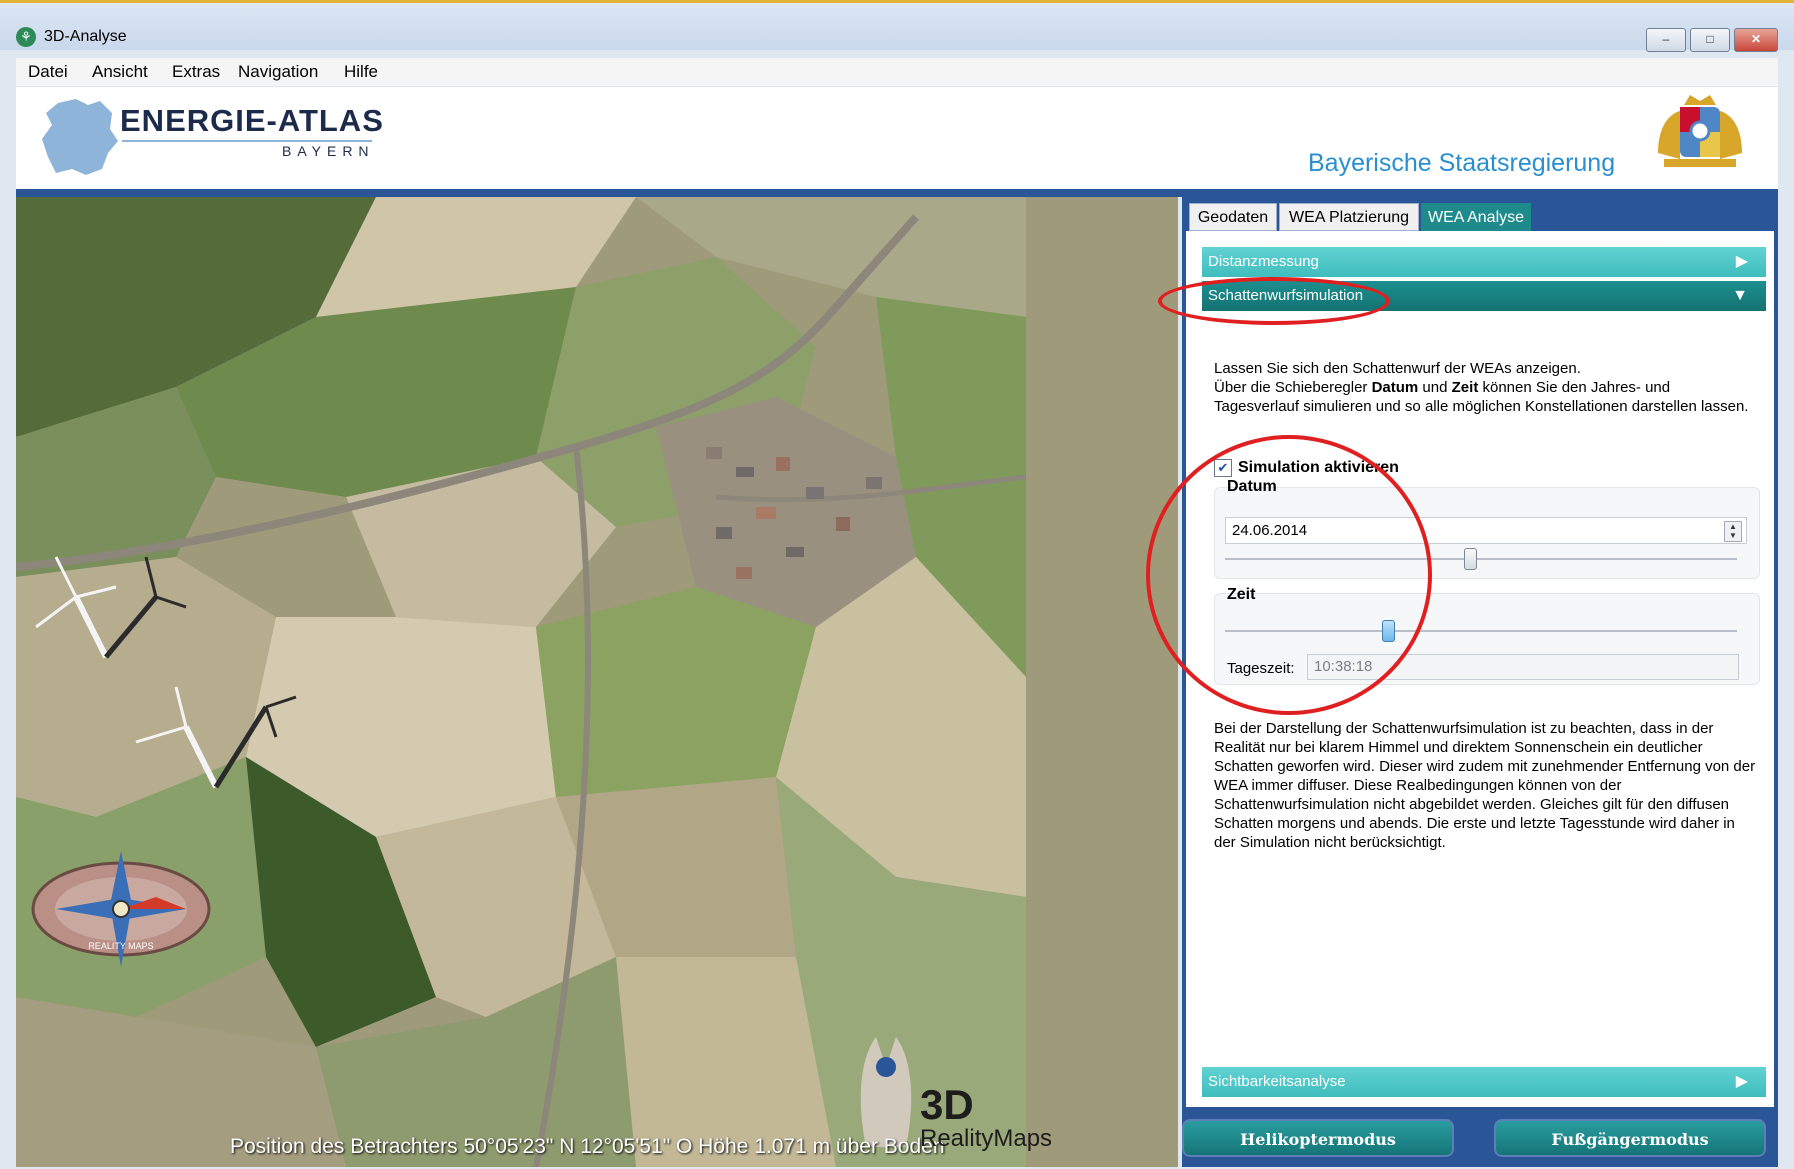  What do you see at coordinates (252, 120) in the screenshot?
I see `logo-title: ENERGIE-ATLAS` at bounding box center [252, 120].